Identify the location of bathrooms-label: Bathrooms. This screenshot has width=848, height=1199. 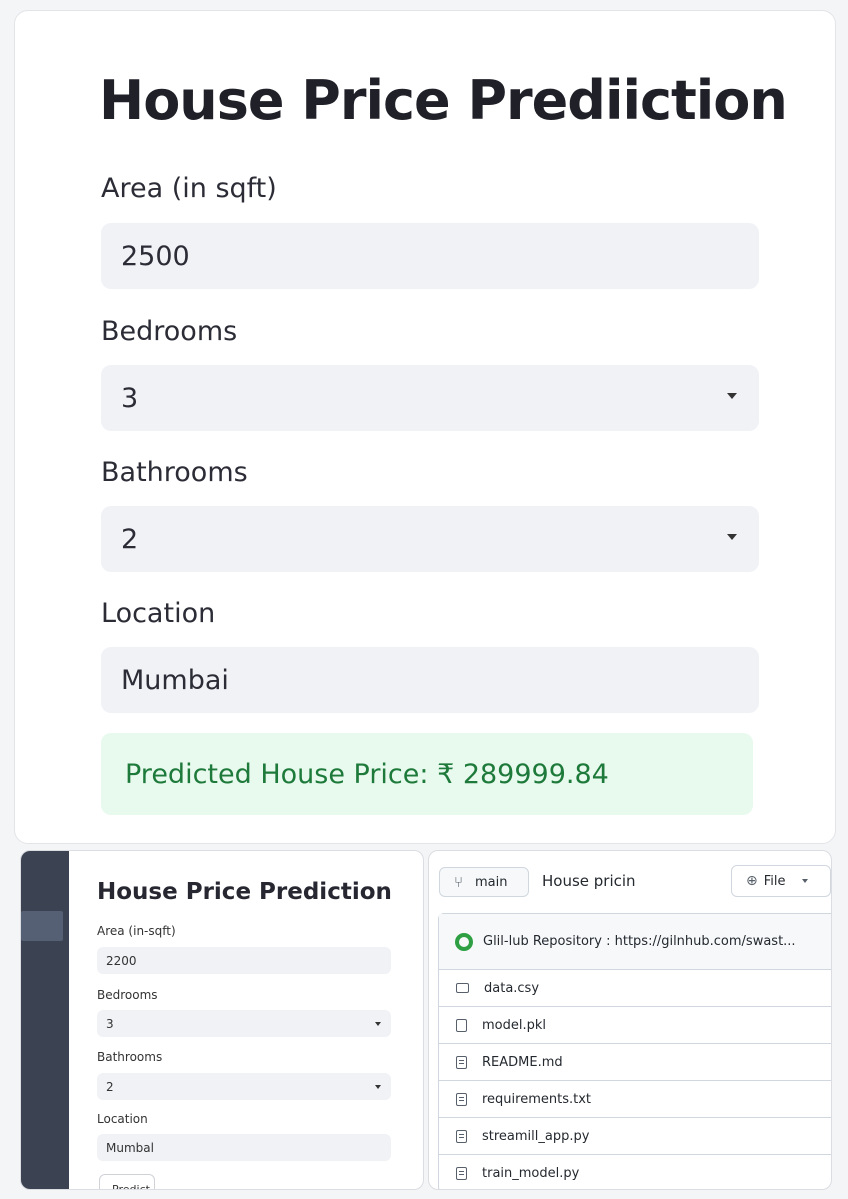
(174, 472).